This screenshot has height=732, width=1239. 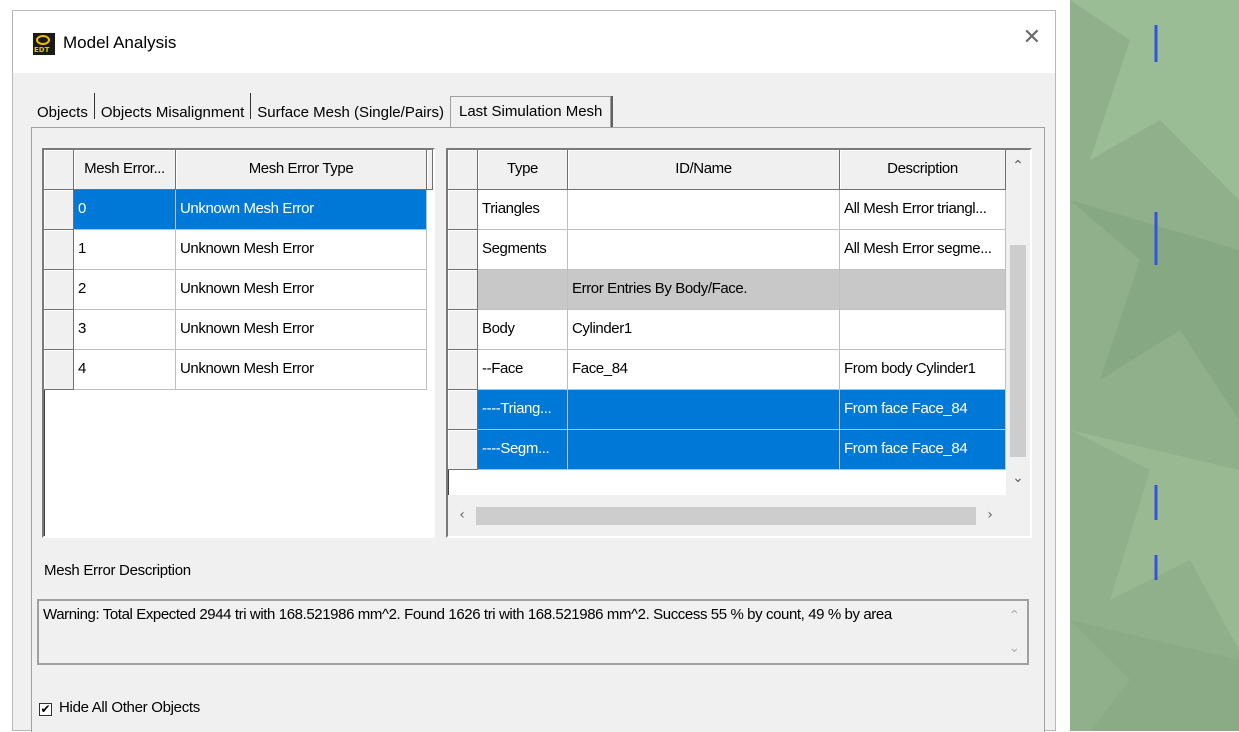 I want to click on horizontal-scrollbar: ‹ ›, so click(x=727, y=515).